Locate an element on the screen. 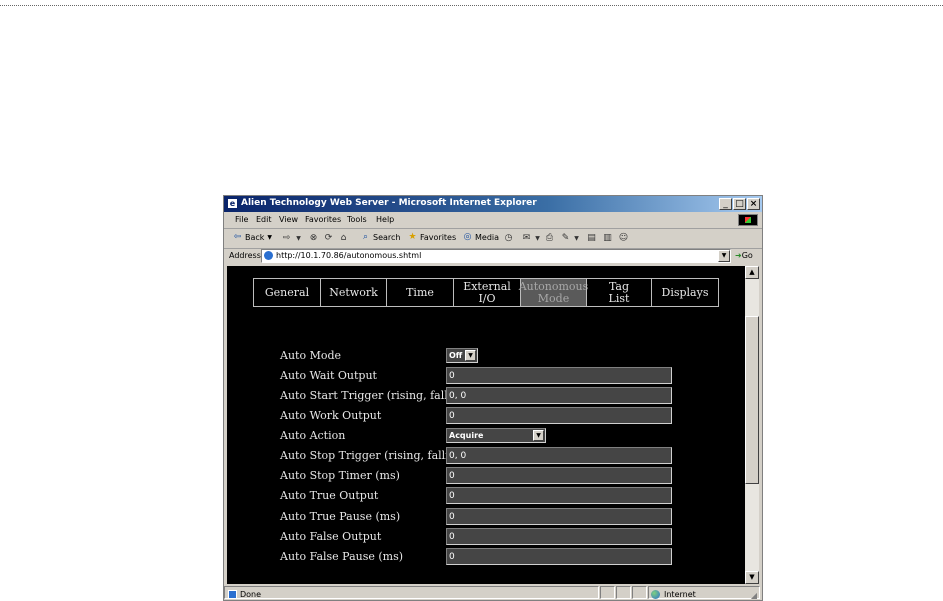 Image resolution: width=943 pixels, height=601 pixels. stop-icon: ⊗ is located at coordinates (313, 238).